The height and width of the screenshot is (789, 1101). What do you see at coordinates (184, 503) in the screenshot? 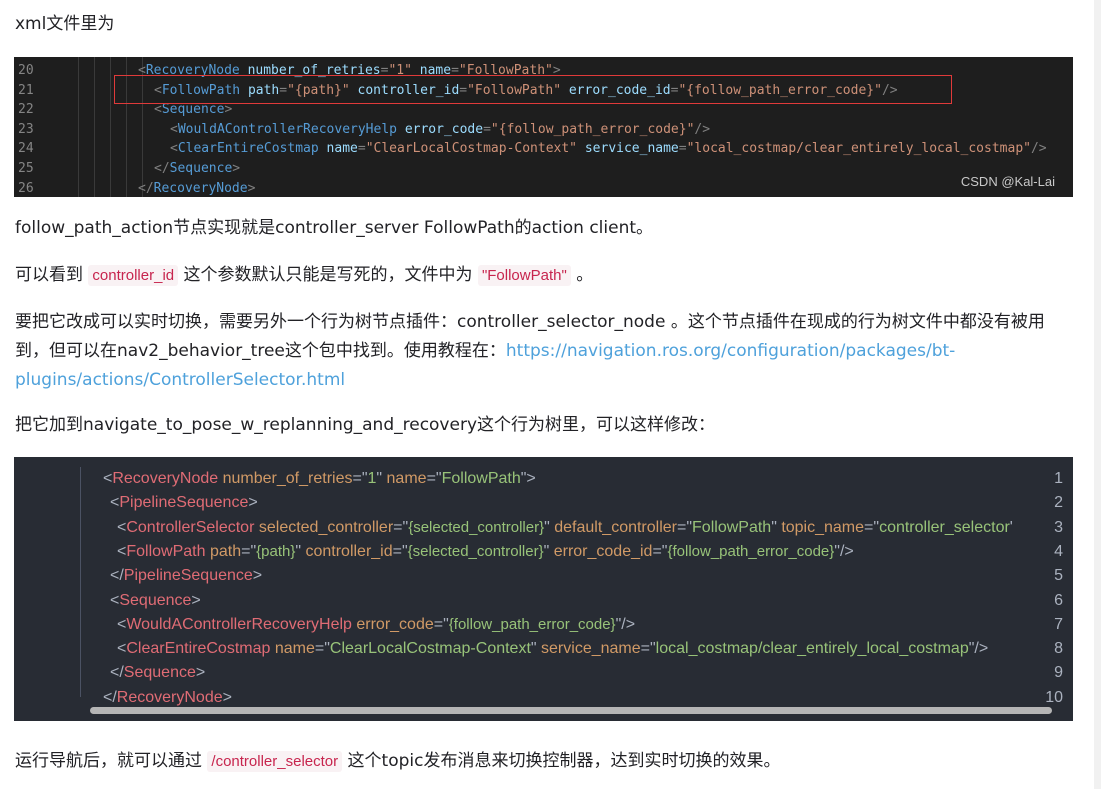
I see `code-line: <PipelineSequence>` at bounding box center [184, 503].